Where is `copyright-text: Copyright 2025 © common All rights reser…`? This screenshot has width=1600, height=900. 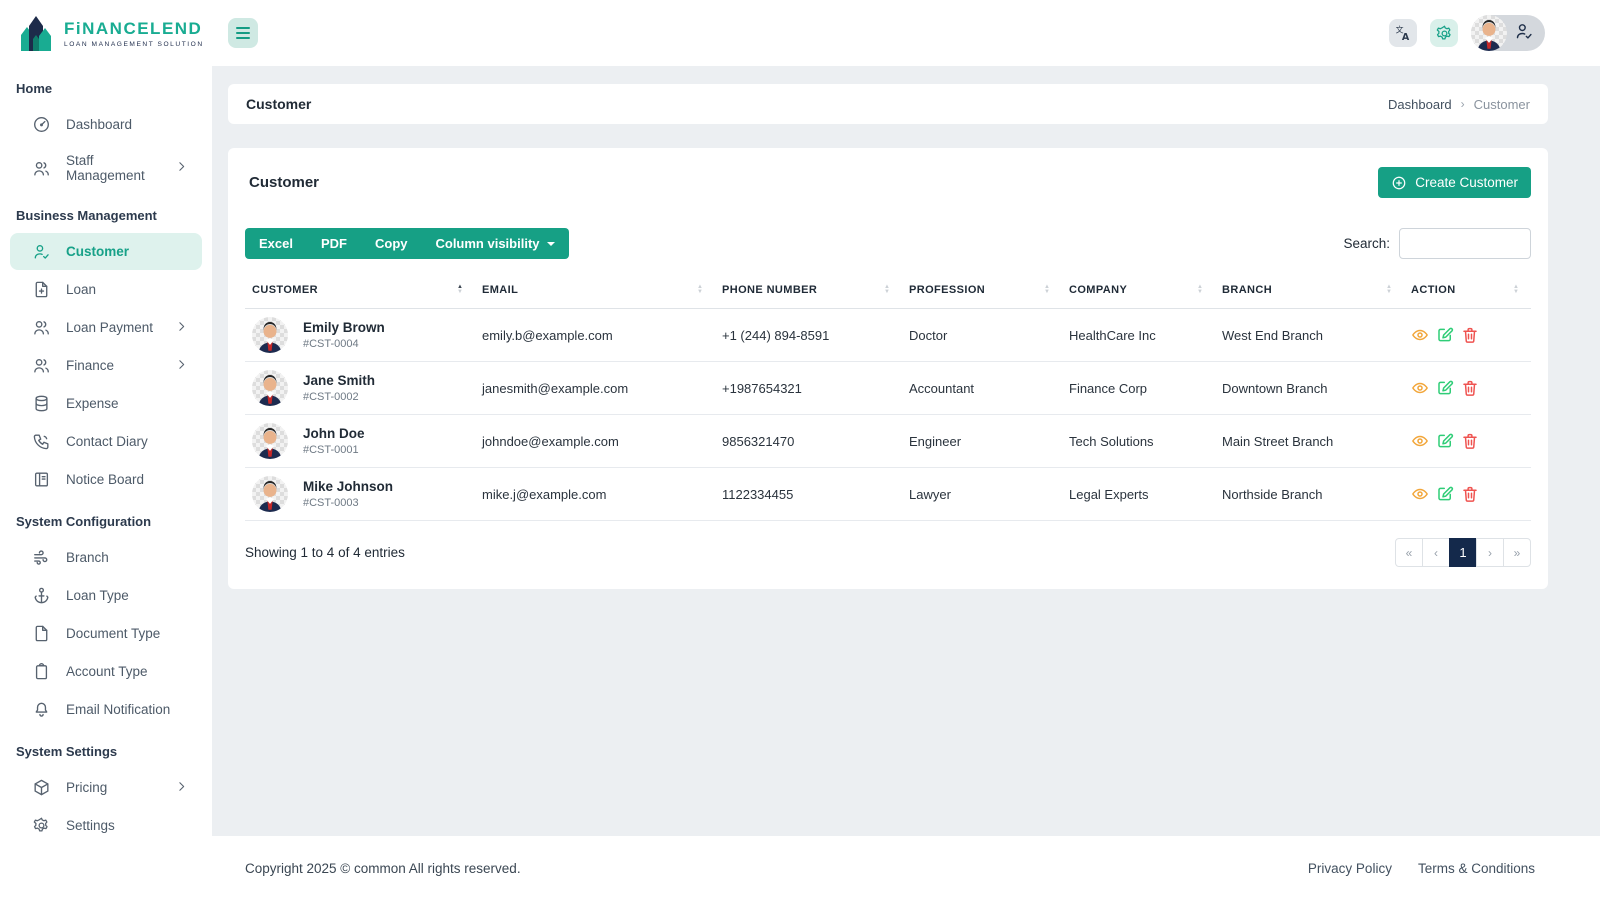 copyright-text: Copyright 2025 © common All rights reser… is located at coordinates (383, 868).